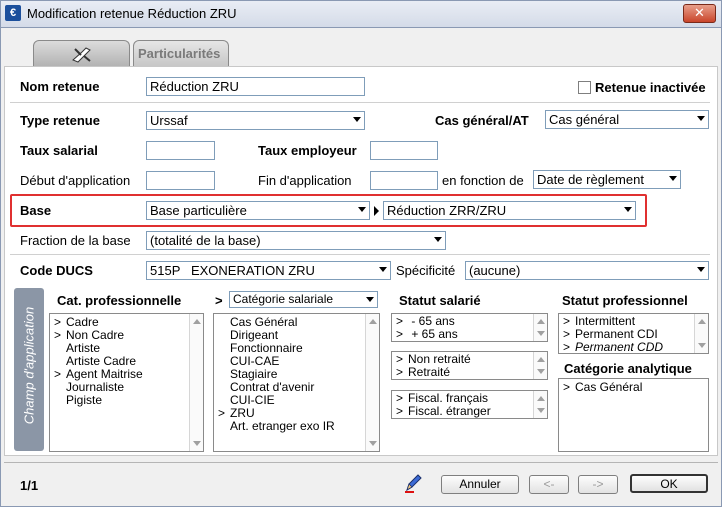 The width and height of the screenshot is (722, 507). I want to click on retenue-inactivee-checkbox, so click(584, 87).